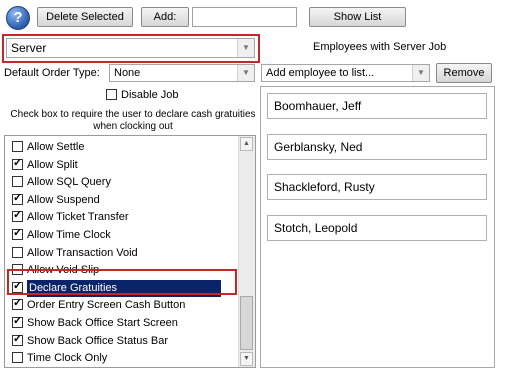 The width and height of the screenshot is (512, 381). I want to click on order-type-select: None ▼, so click(182, 73).